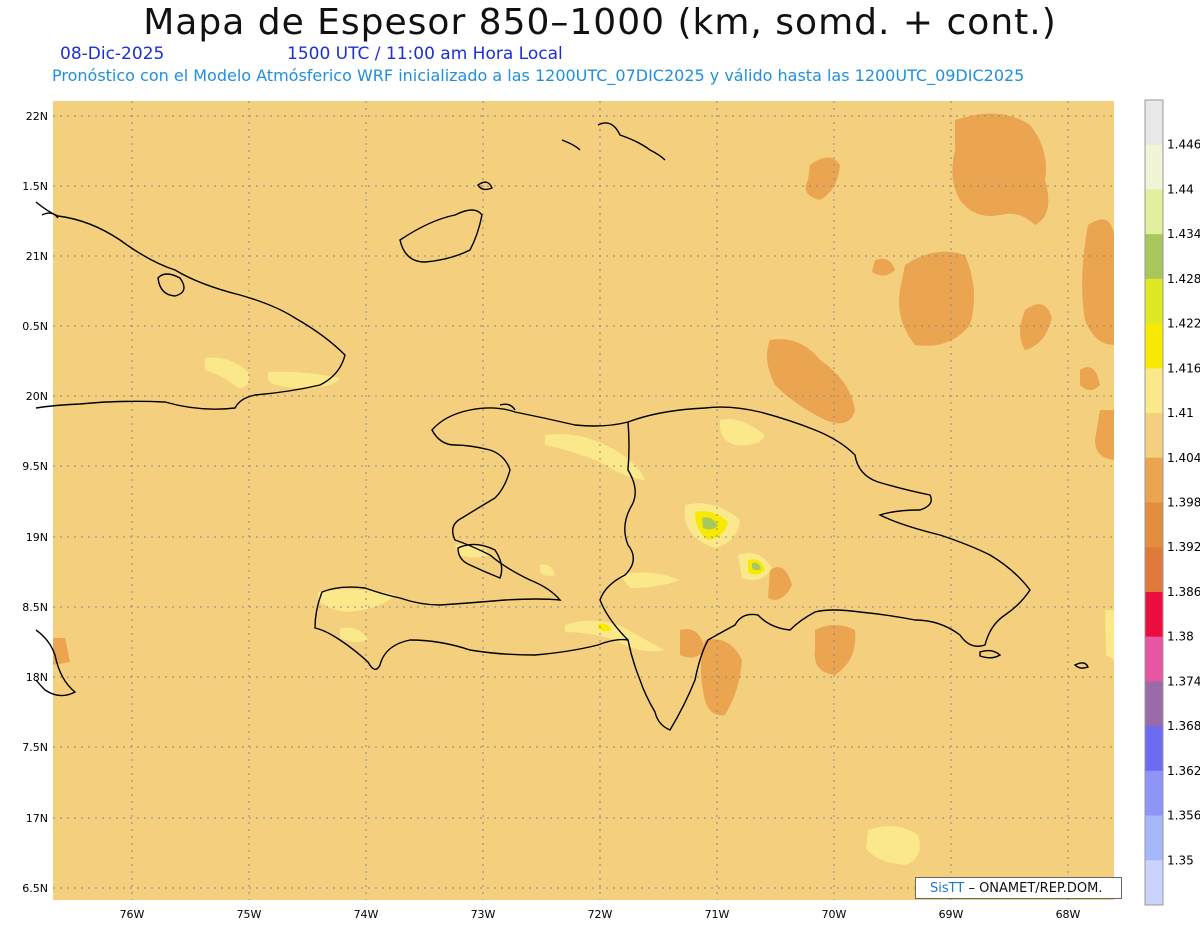 The image size is (1200, 927). Describe the element at coordinates (1035, 888) in the screenshot. I see `org-label: – ONAMET/REP.DOM.` at that location.